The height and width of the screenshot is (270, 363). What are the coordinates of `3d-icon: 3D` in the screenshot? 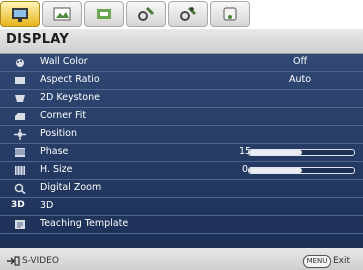 It's located at (18, 205).